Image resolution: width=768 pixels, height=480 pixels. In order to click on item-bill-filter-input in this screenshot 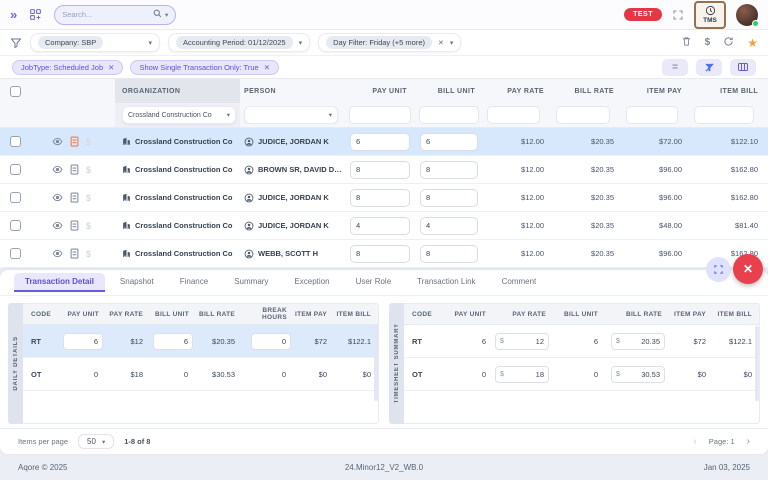, I will do `click(724, 115)`.